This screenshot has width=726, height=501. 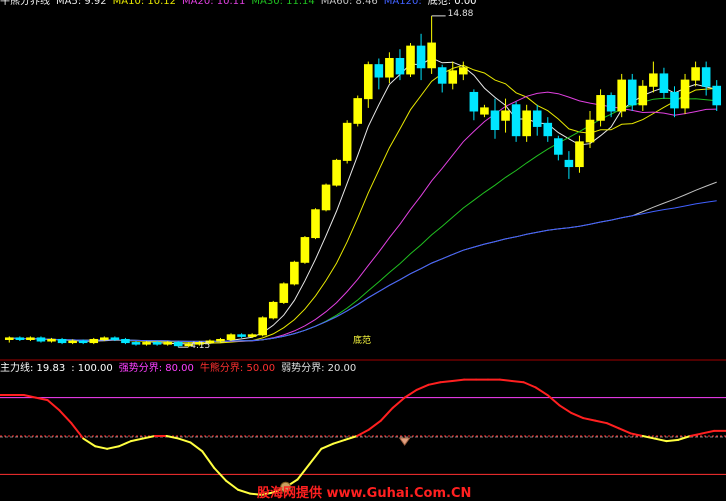 I want to click on header-item: 强势分界: 80.00, so click(x=156, y=368).